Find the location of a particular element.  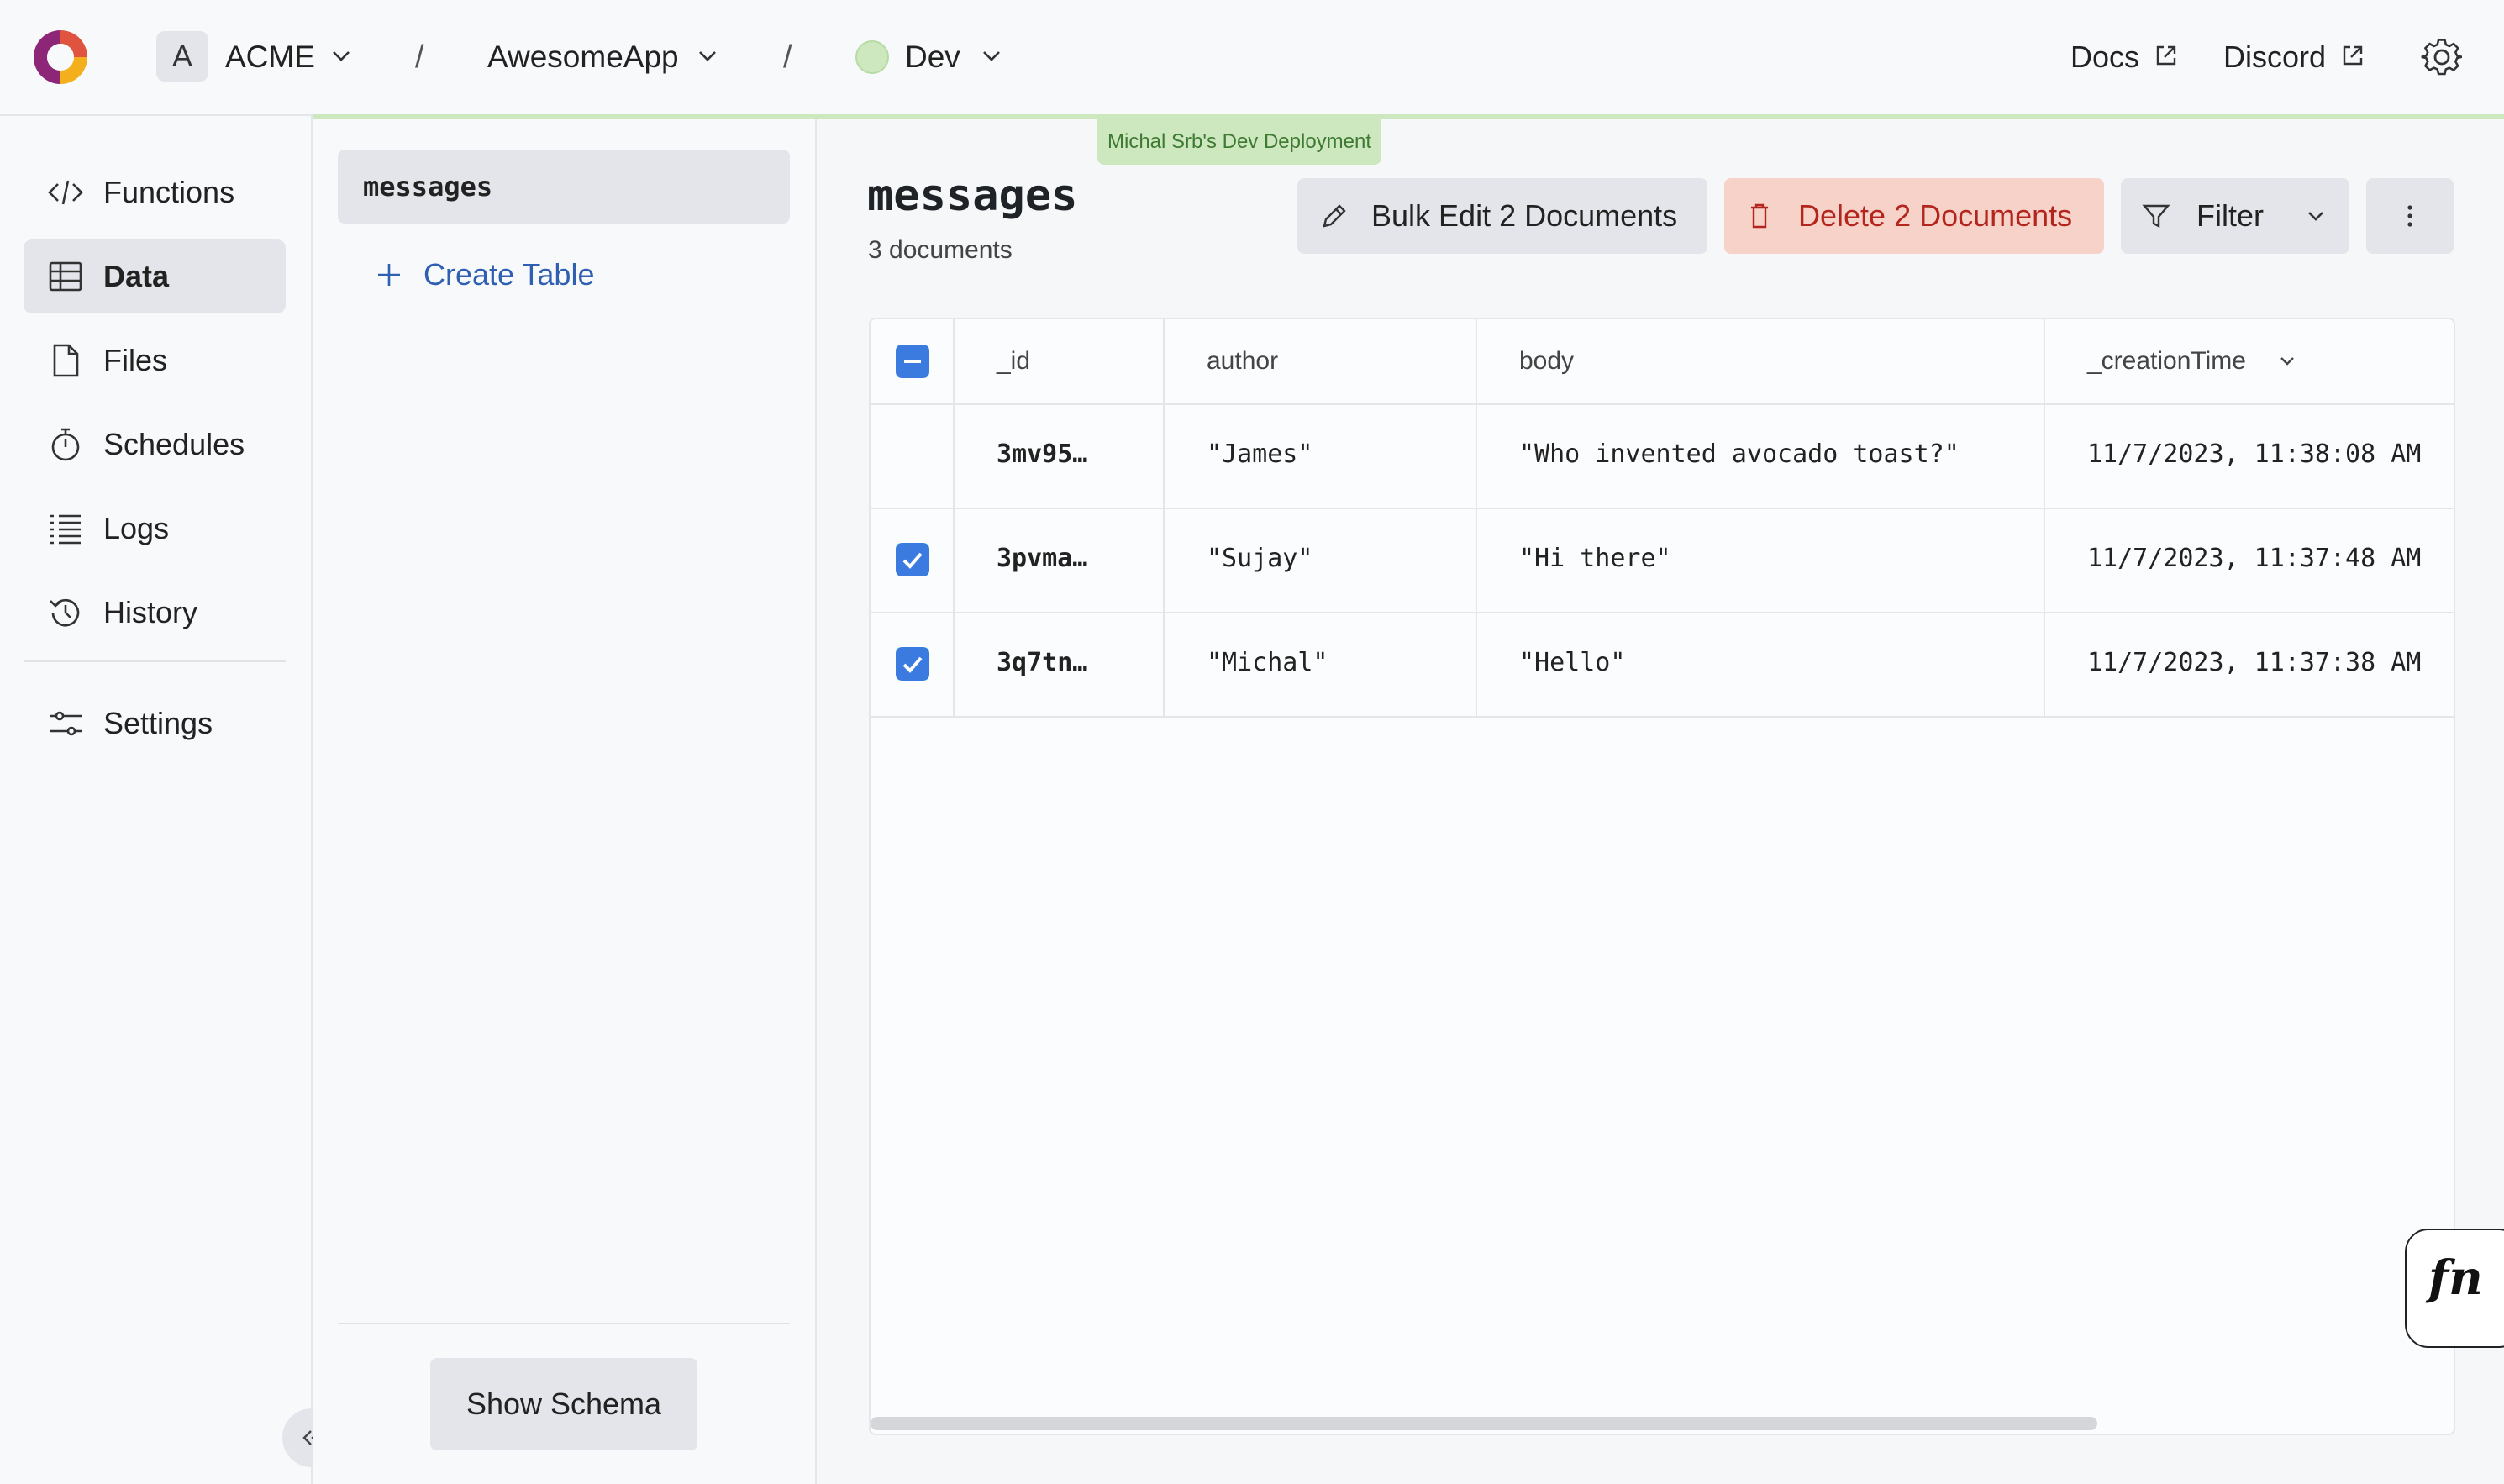

page-title: messages is located at coordinates (972, 196).